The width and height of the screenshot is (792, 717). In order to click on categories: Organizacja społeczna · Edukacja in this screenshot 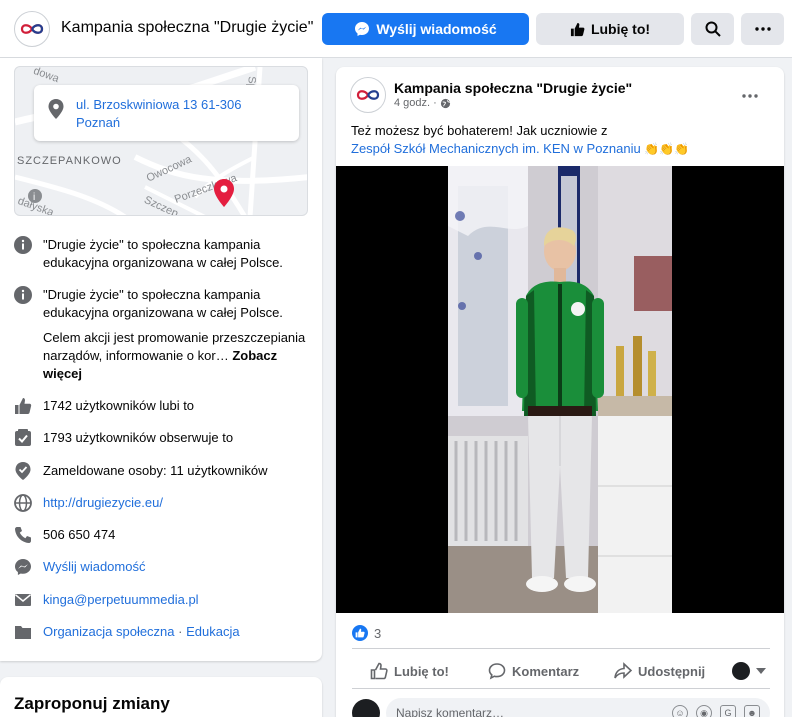, I will do `click(178, 632)`.